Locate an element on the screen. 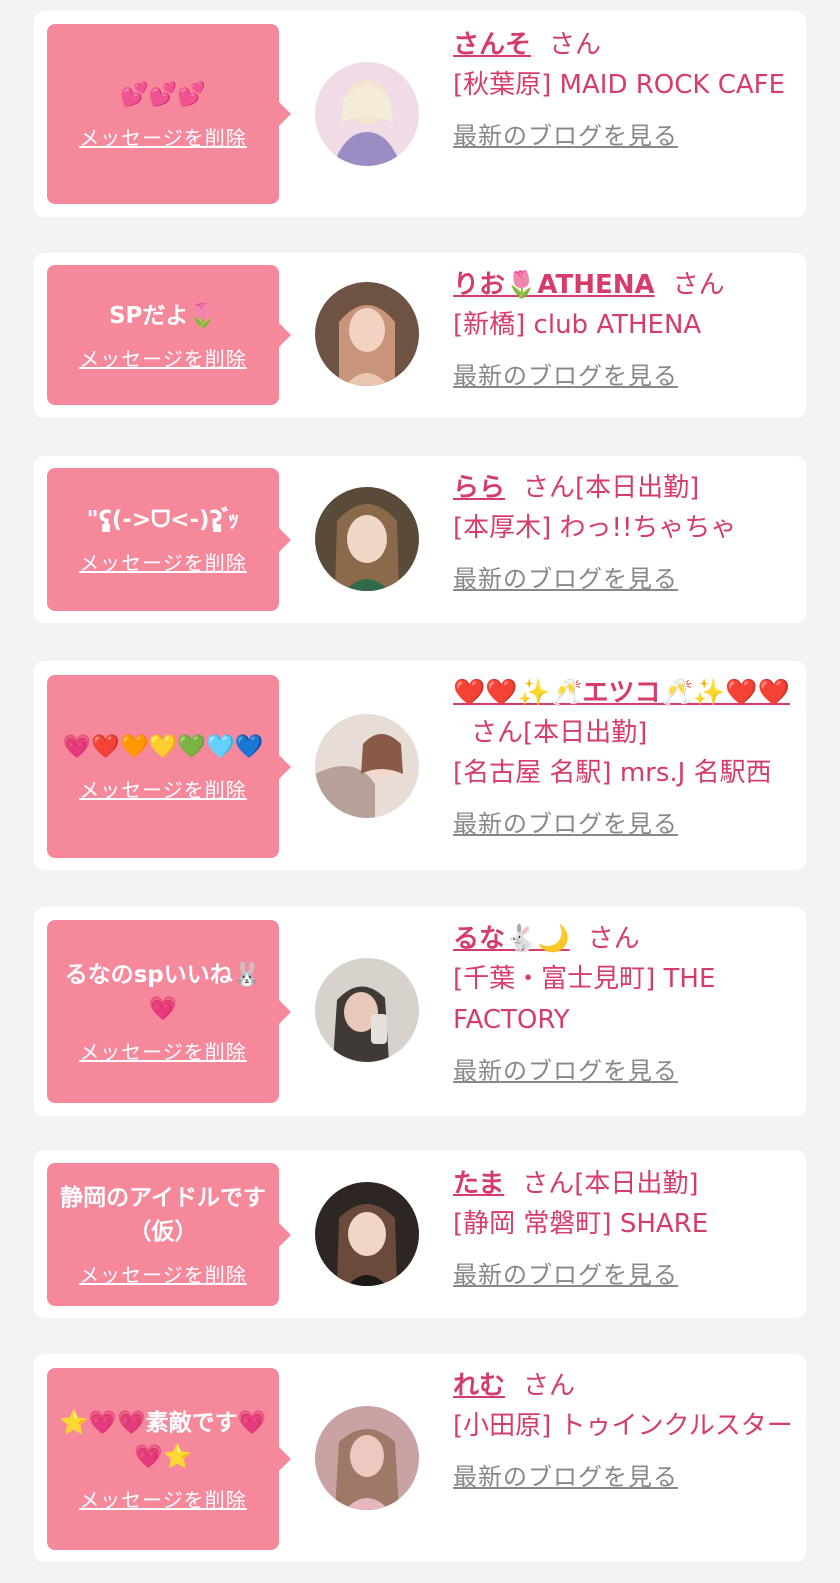  message-text: 💗❤️🧡💛💚🩵💙 is located at coordinates (163, 747).